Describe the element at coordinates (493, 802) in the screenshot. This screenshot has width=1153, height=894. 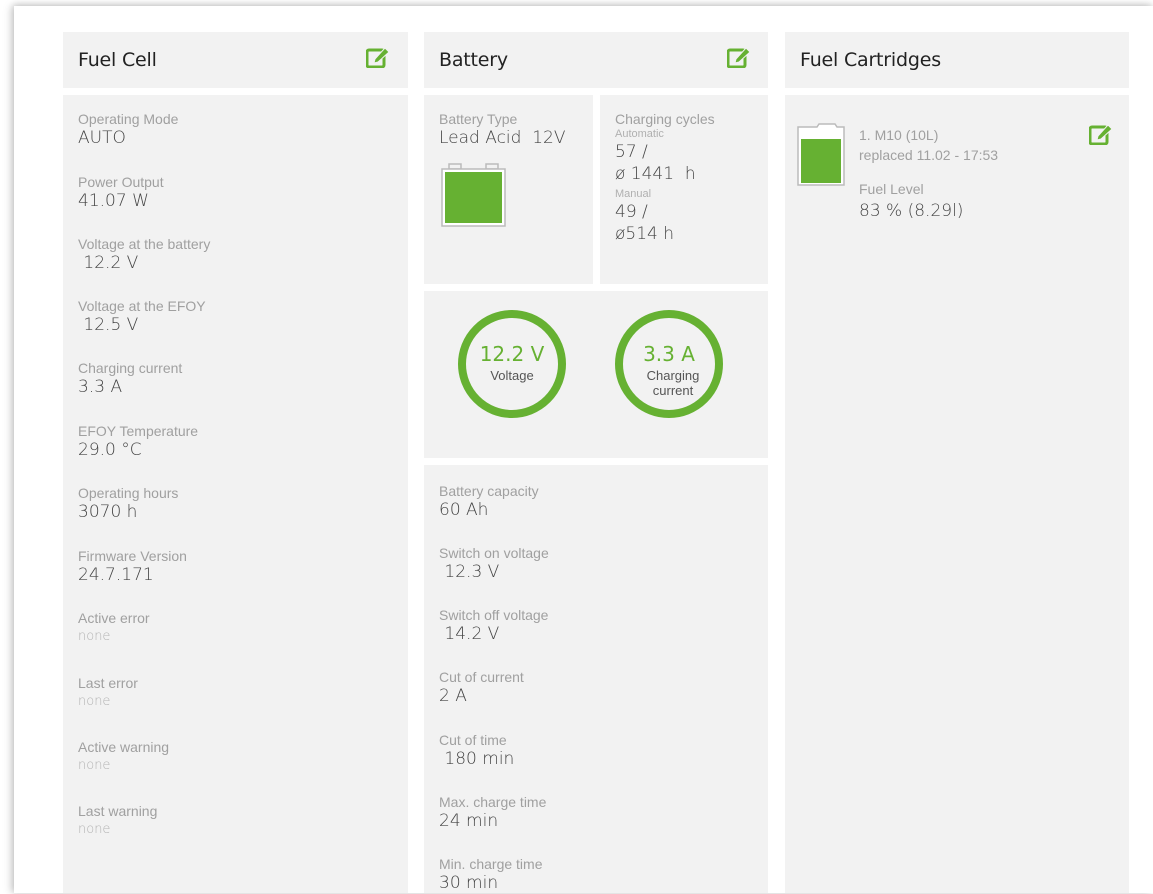
I see `battery-setting-label: Max. charge time` at that location.